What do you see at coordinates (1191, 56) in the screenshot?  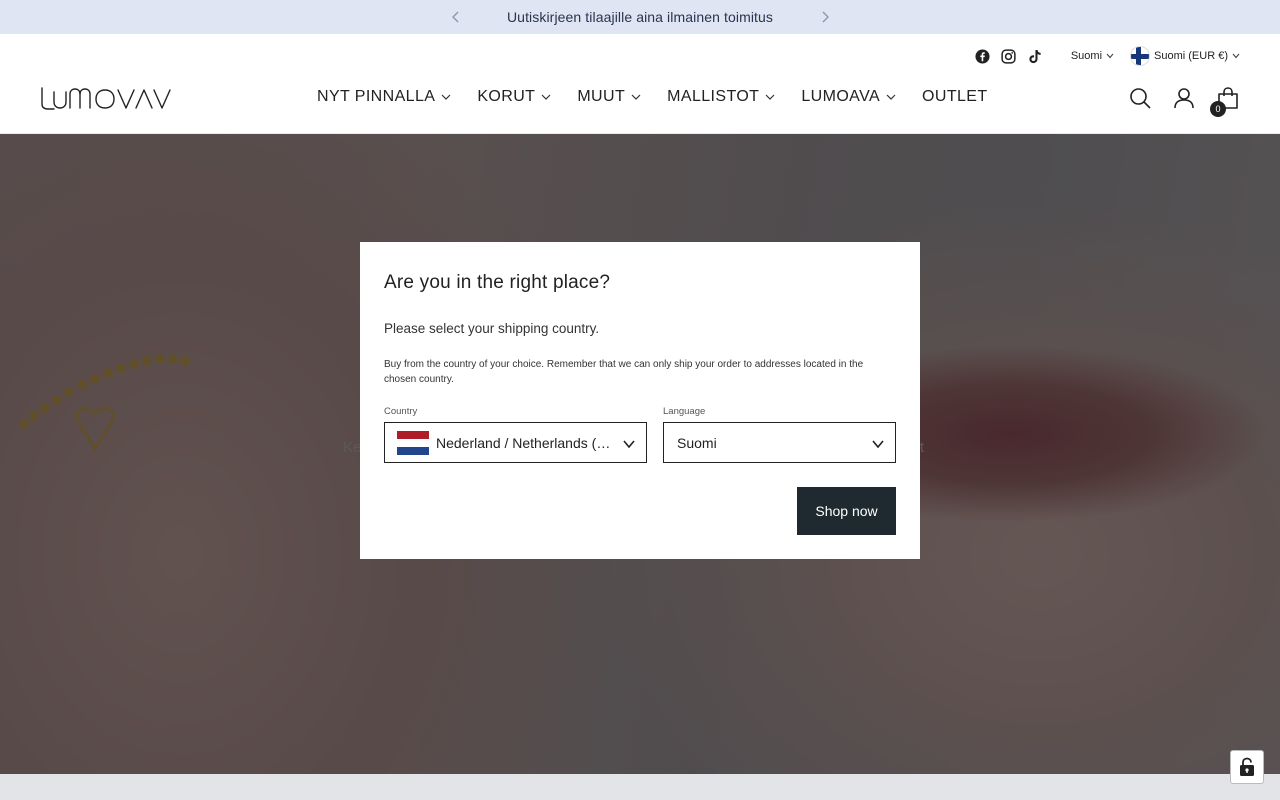 I see `country-currency-label: Suomi (EUR €)` at bounding box center [1191, 56].